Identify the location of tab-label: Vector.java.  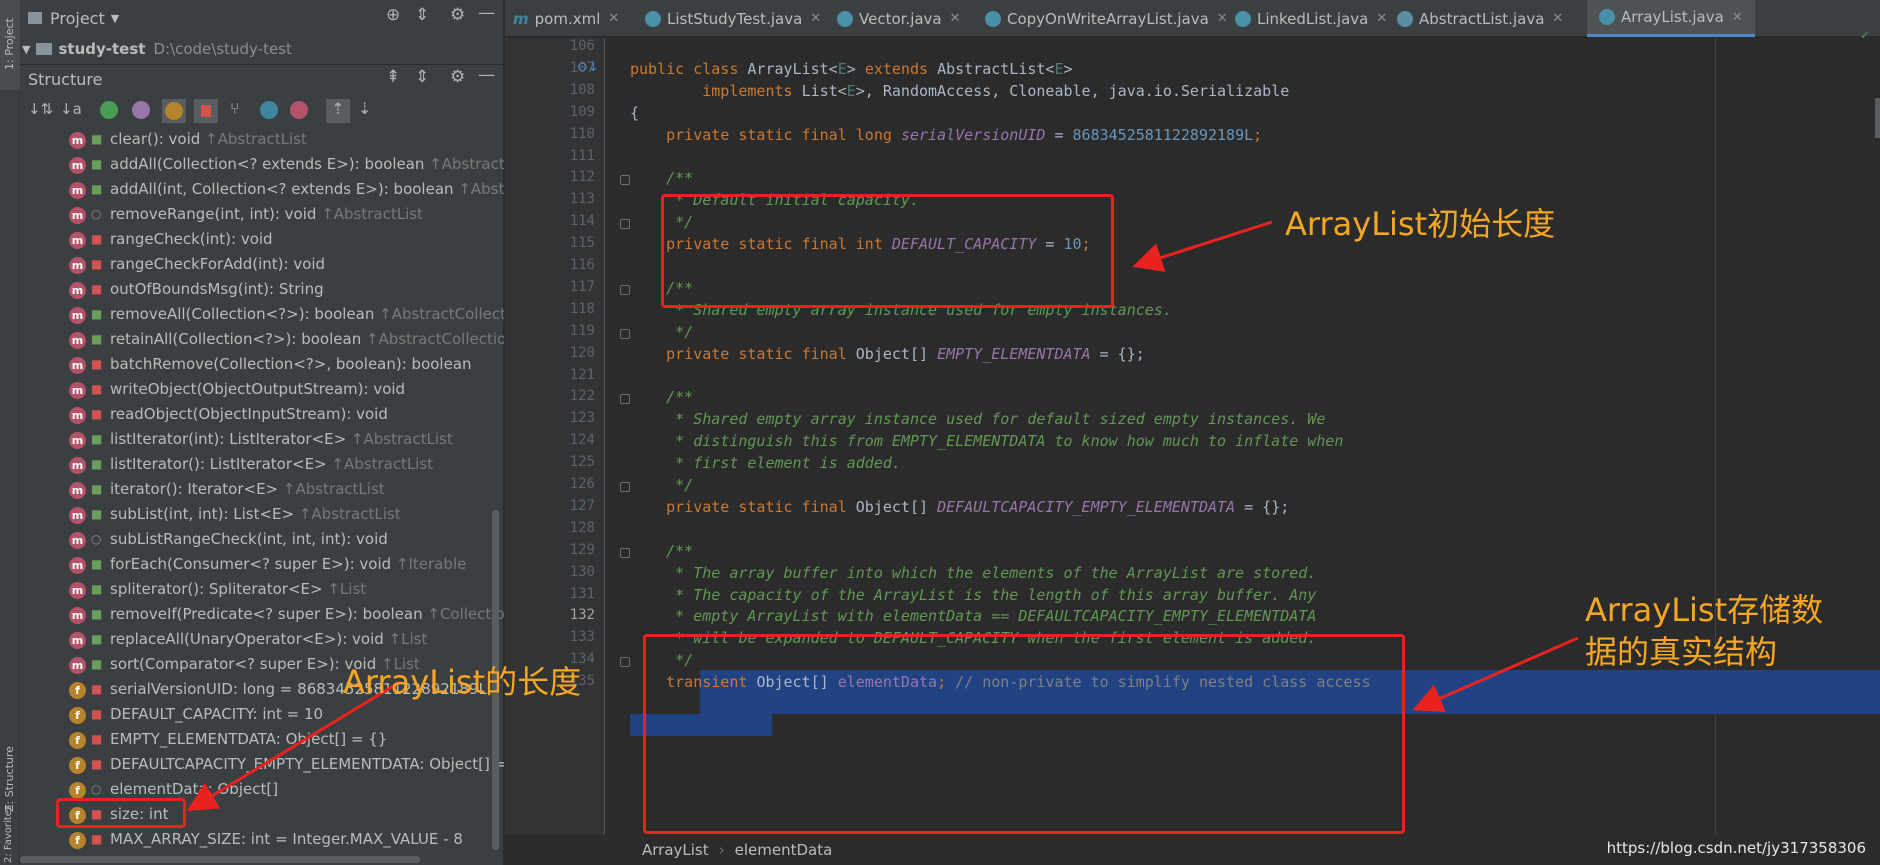
(900, 18).